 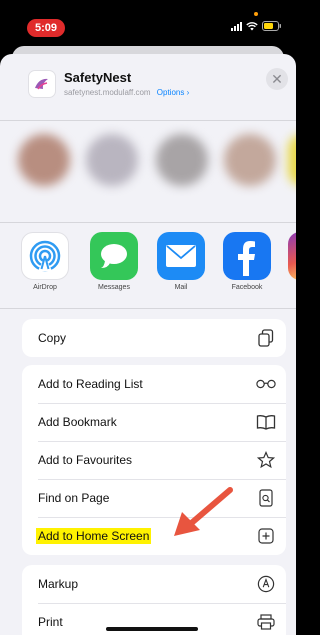 I want to click on action-label: Add to Home Screen, so click(x=94, y=536).